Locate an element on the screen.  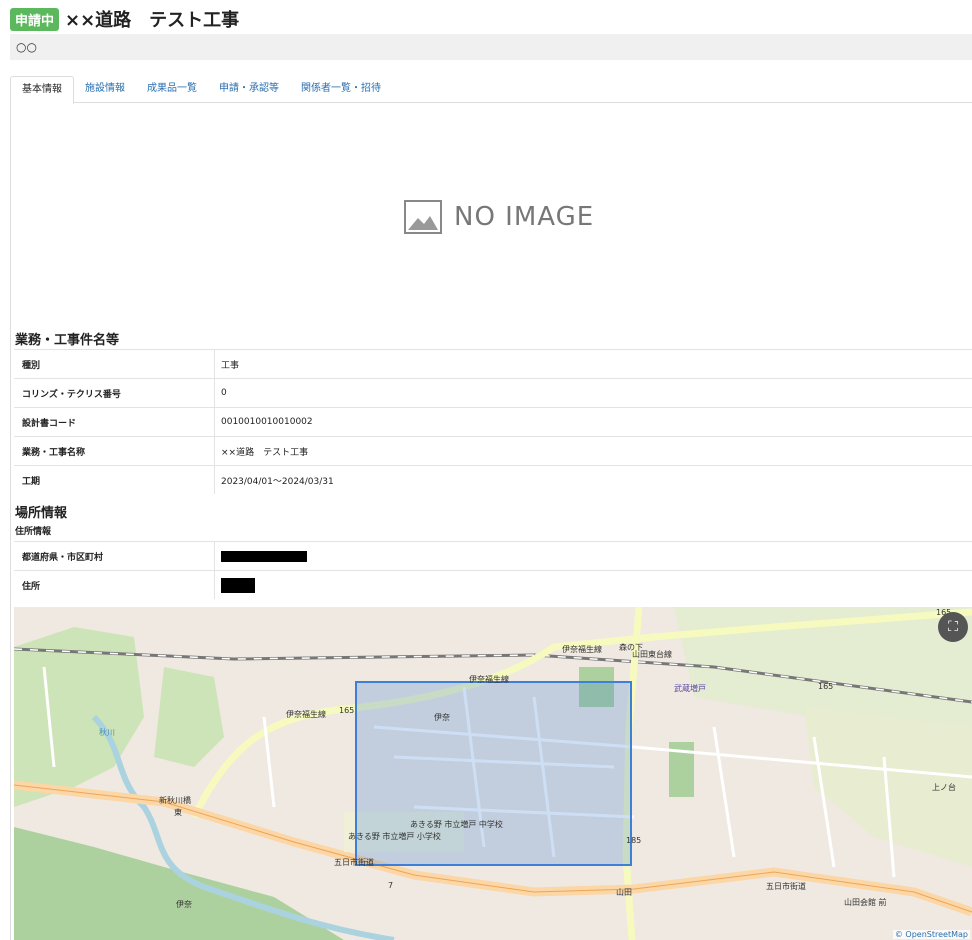
table-row: 業務・工事名称 ××道路 テスト工事 is located at coordinates (493, 451).